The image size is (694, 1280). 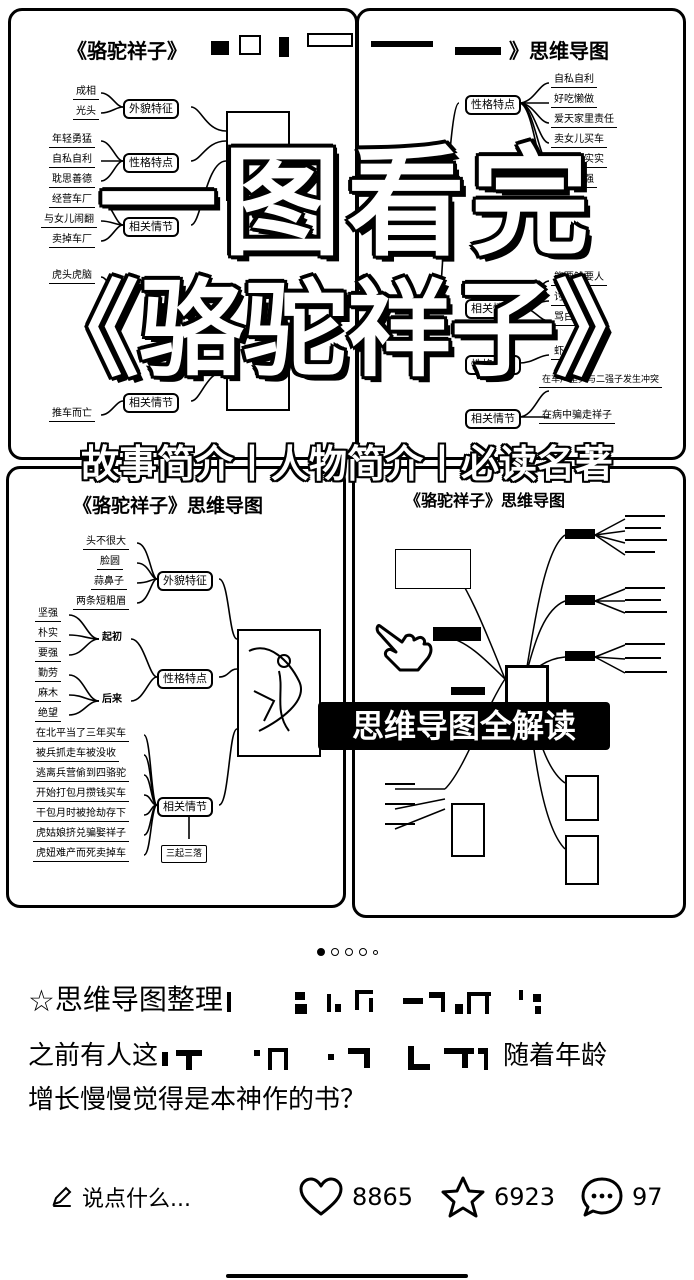 What do you see at coordinates (197, 1100) in the screenshot?
I see `post-body-line-2: 增长慢慢觉得是本神作的书？` at bounding box center [197, 1100].